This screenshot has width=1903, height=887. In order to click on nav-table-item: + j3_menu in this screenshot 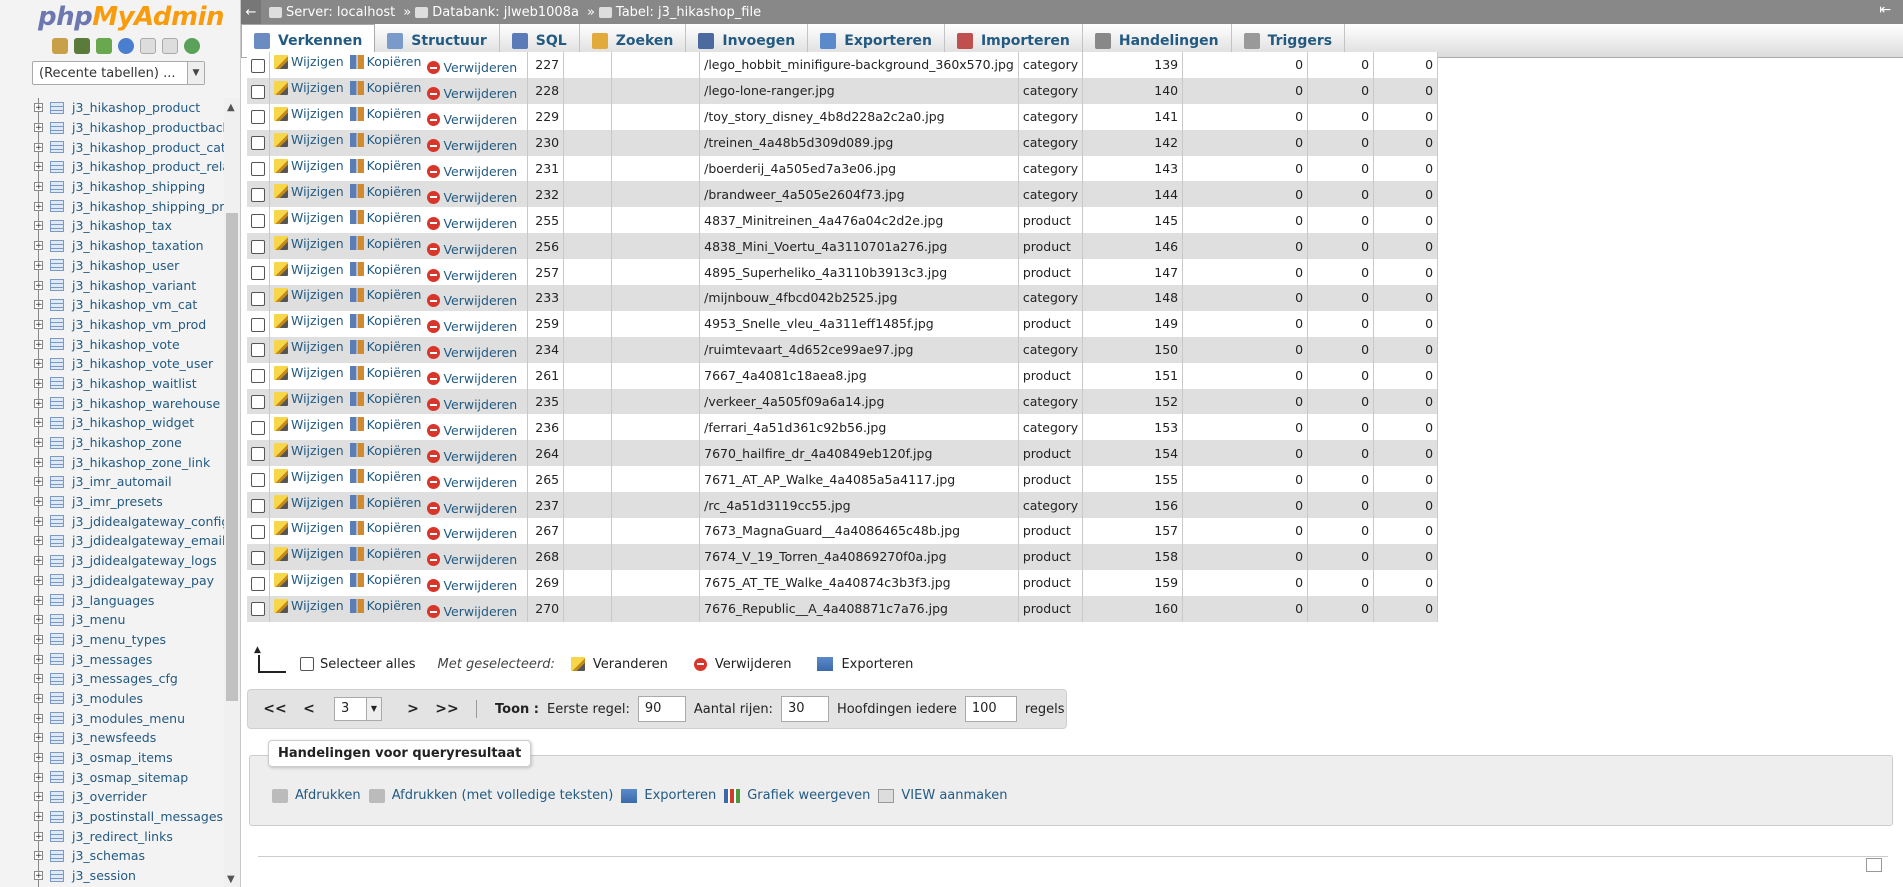, I will do `click(112, 620)`.